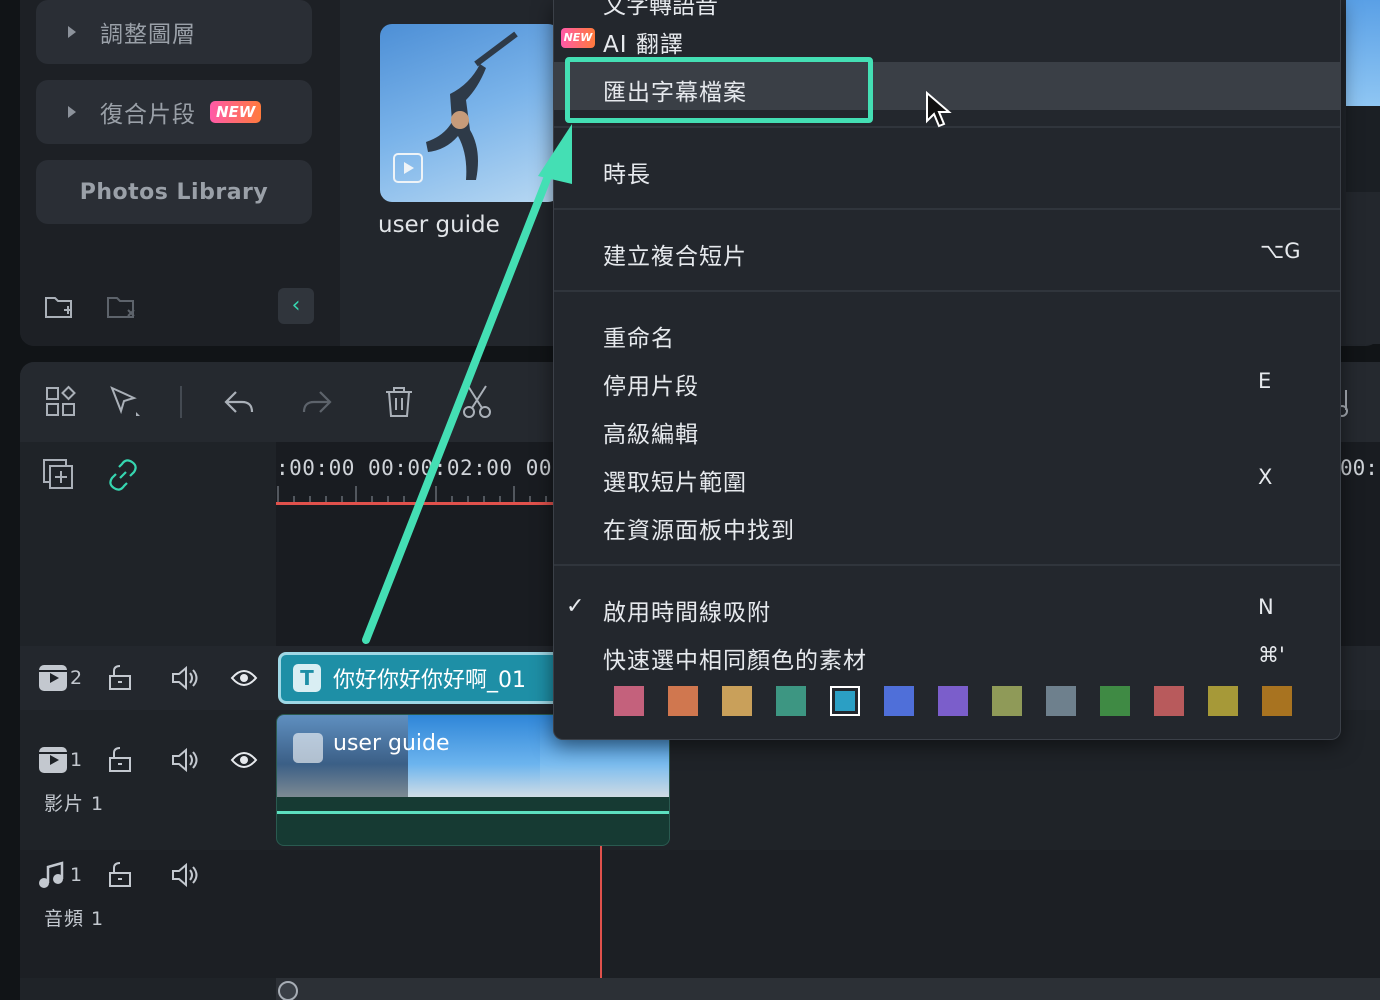 The height and width of the screenshot is (1000, 1380). Describe the element at coordinates (1265, 477) in the screenshot. I see `shortcut-label: X` at that location.